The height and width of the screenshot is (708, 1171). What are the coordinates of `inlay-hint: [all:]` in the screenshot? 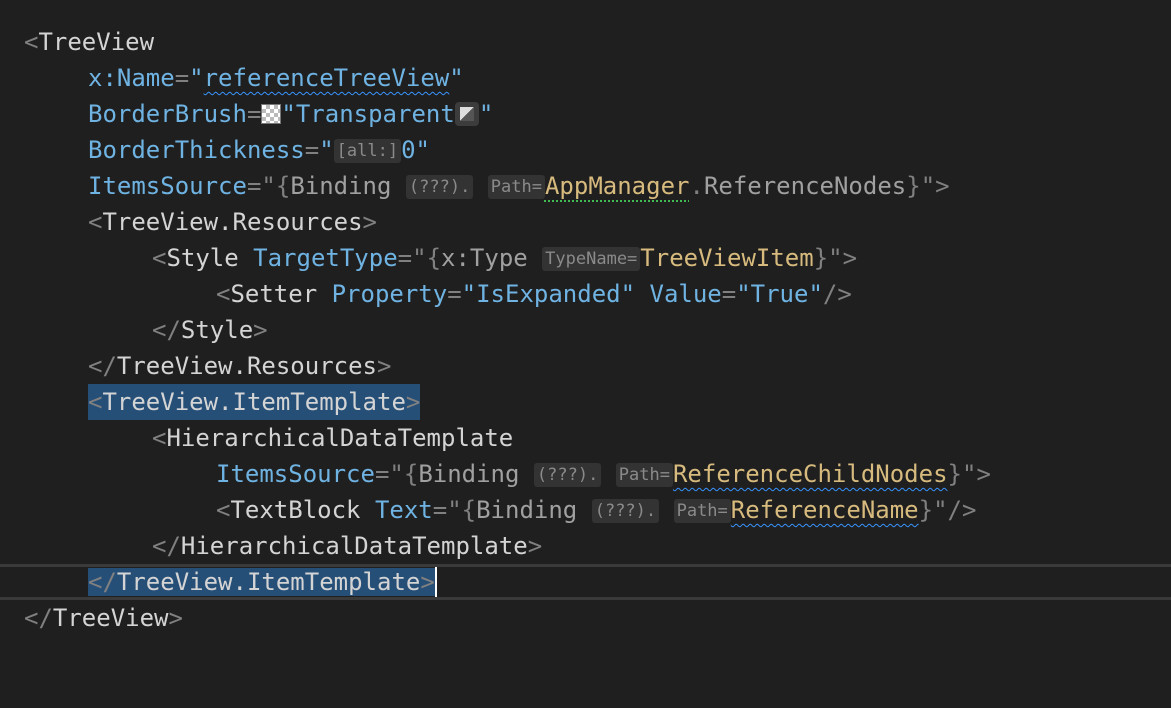 It's located at (367, 151).